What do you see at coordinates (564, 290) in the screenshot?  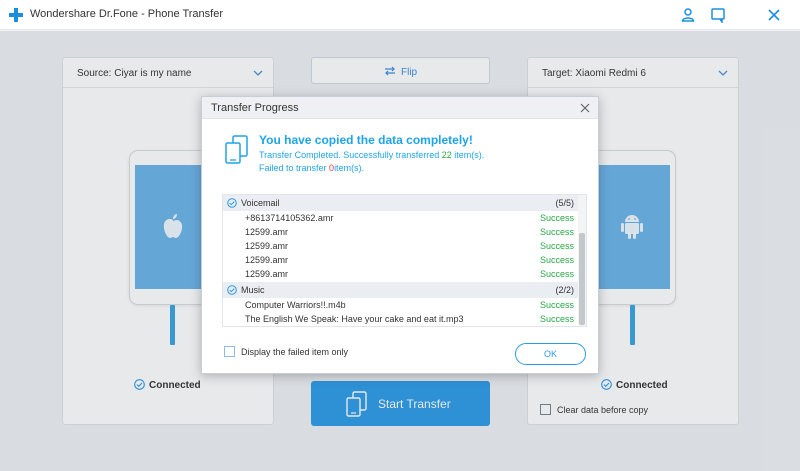 I see `category-count: (2/2)` at bounding box center [564, 290].